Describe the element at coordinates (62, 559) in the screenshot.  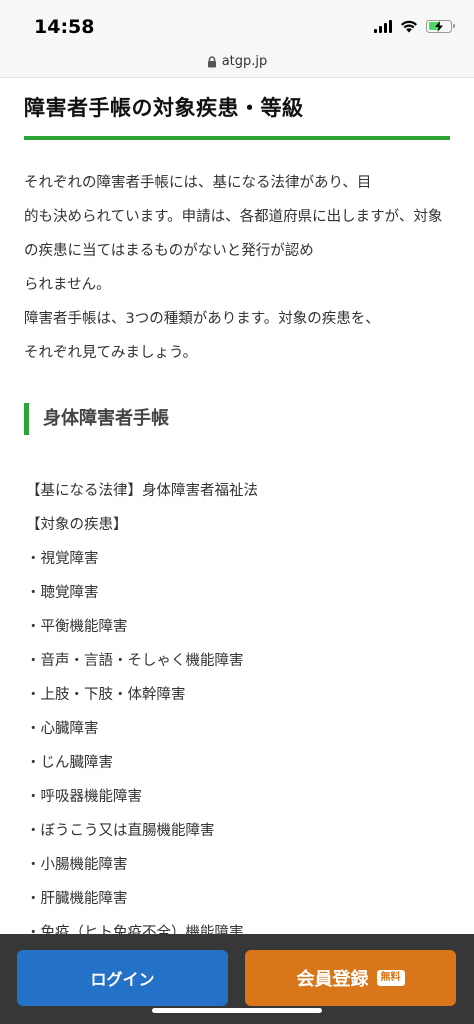
I see `list-item: ・視覚障害` at that location.